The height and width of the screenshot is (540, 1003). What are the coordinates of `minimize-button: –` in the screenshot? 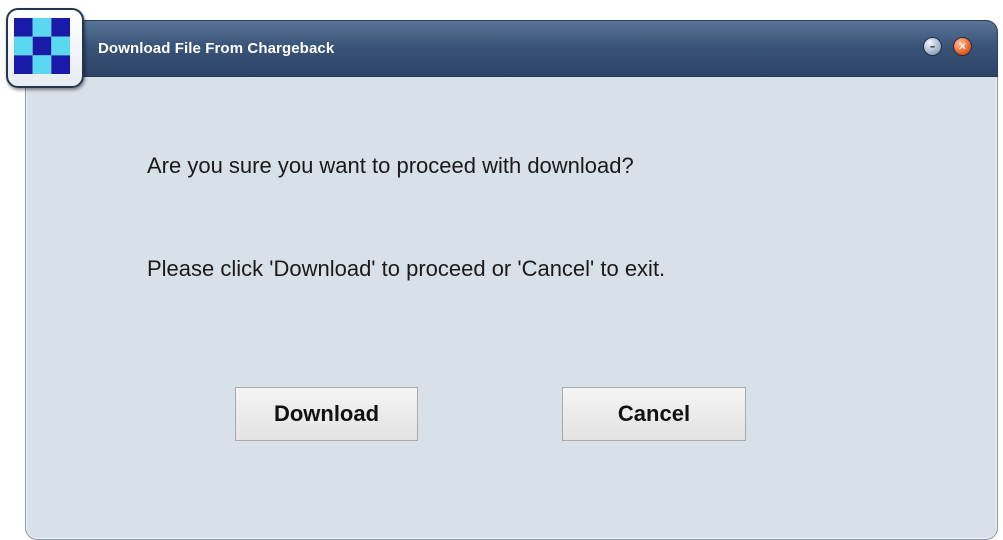 It's located at (932, 46).